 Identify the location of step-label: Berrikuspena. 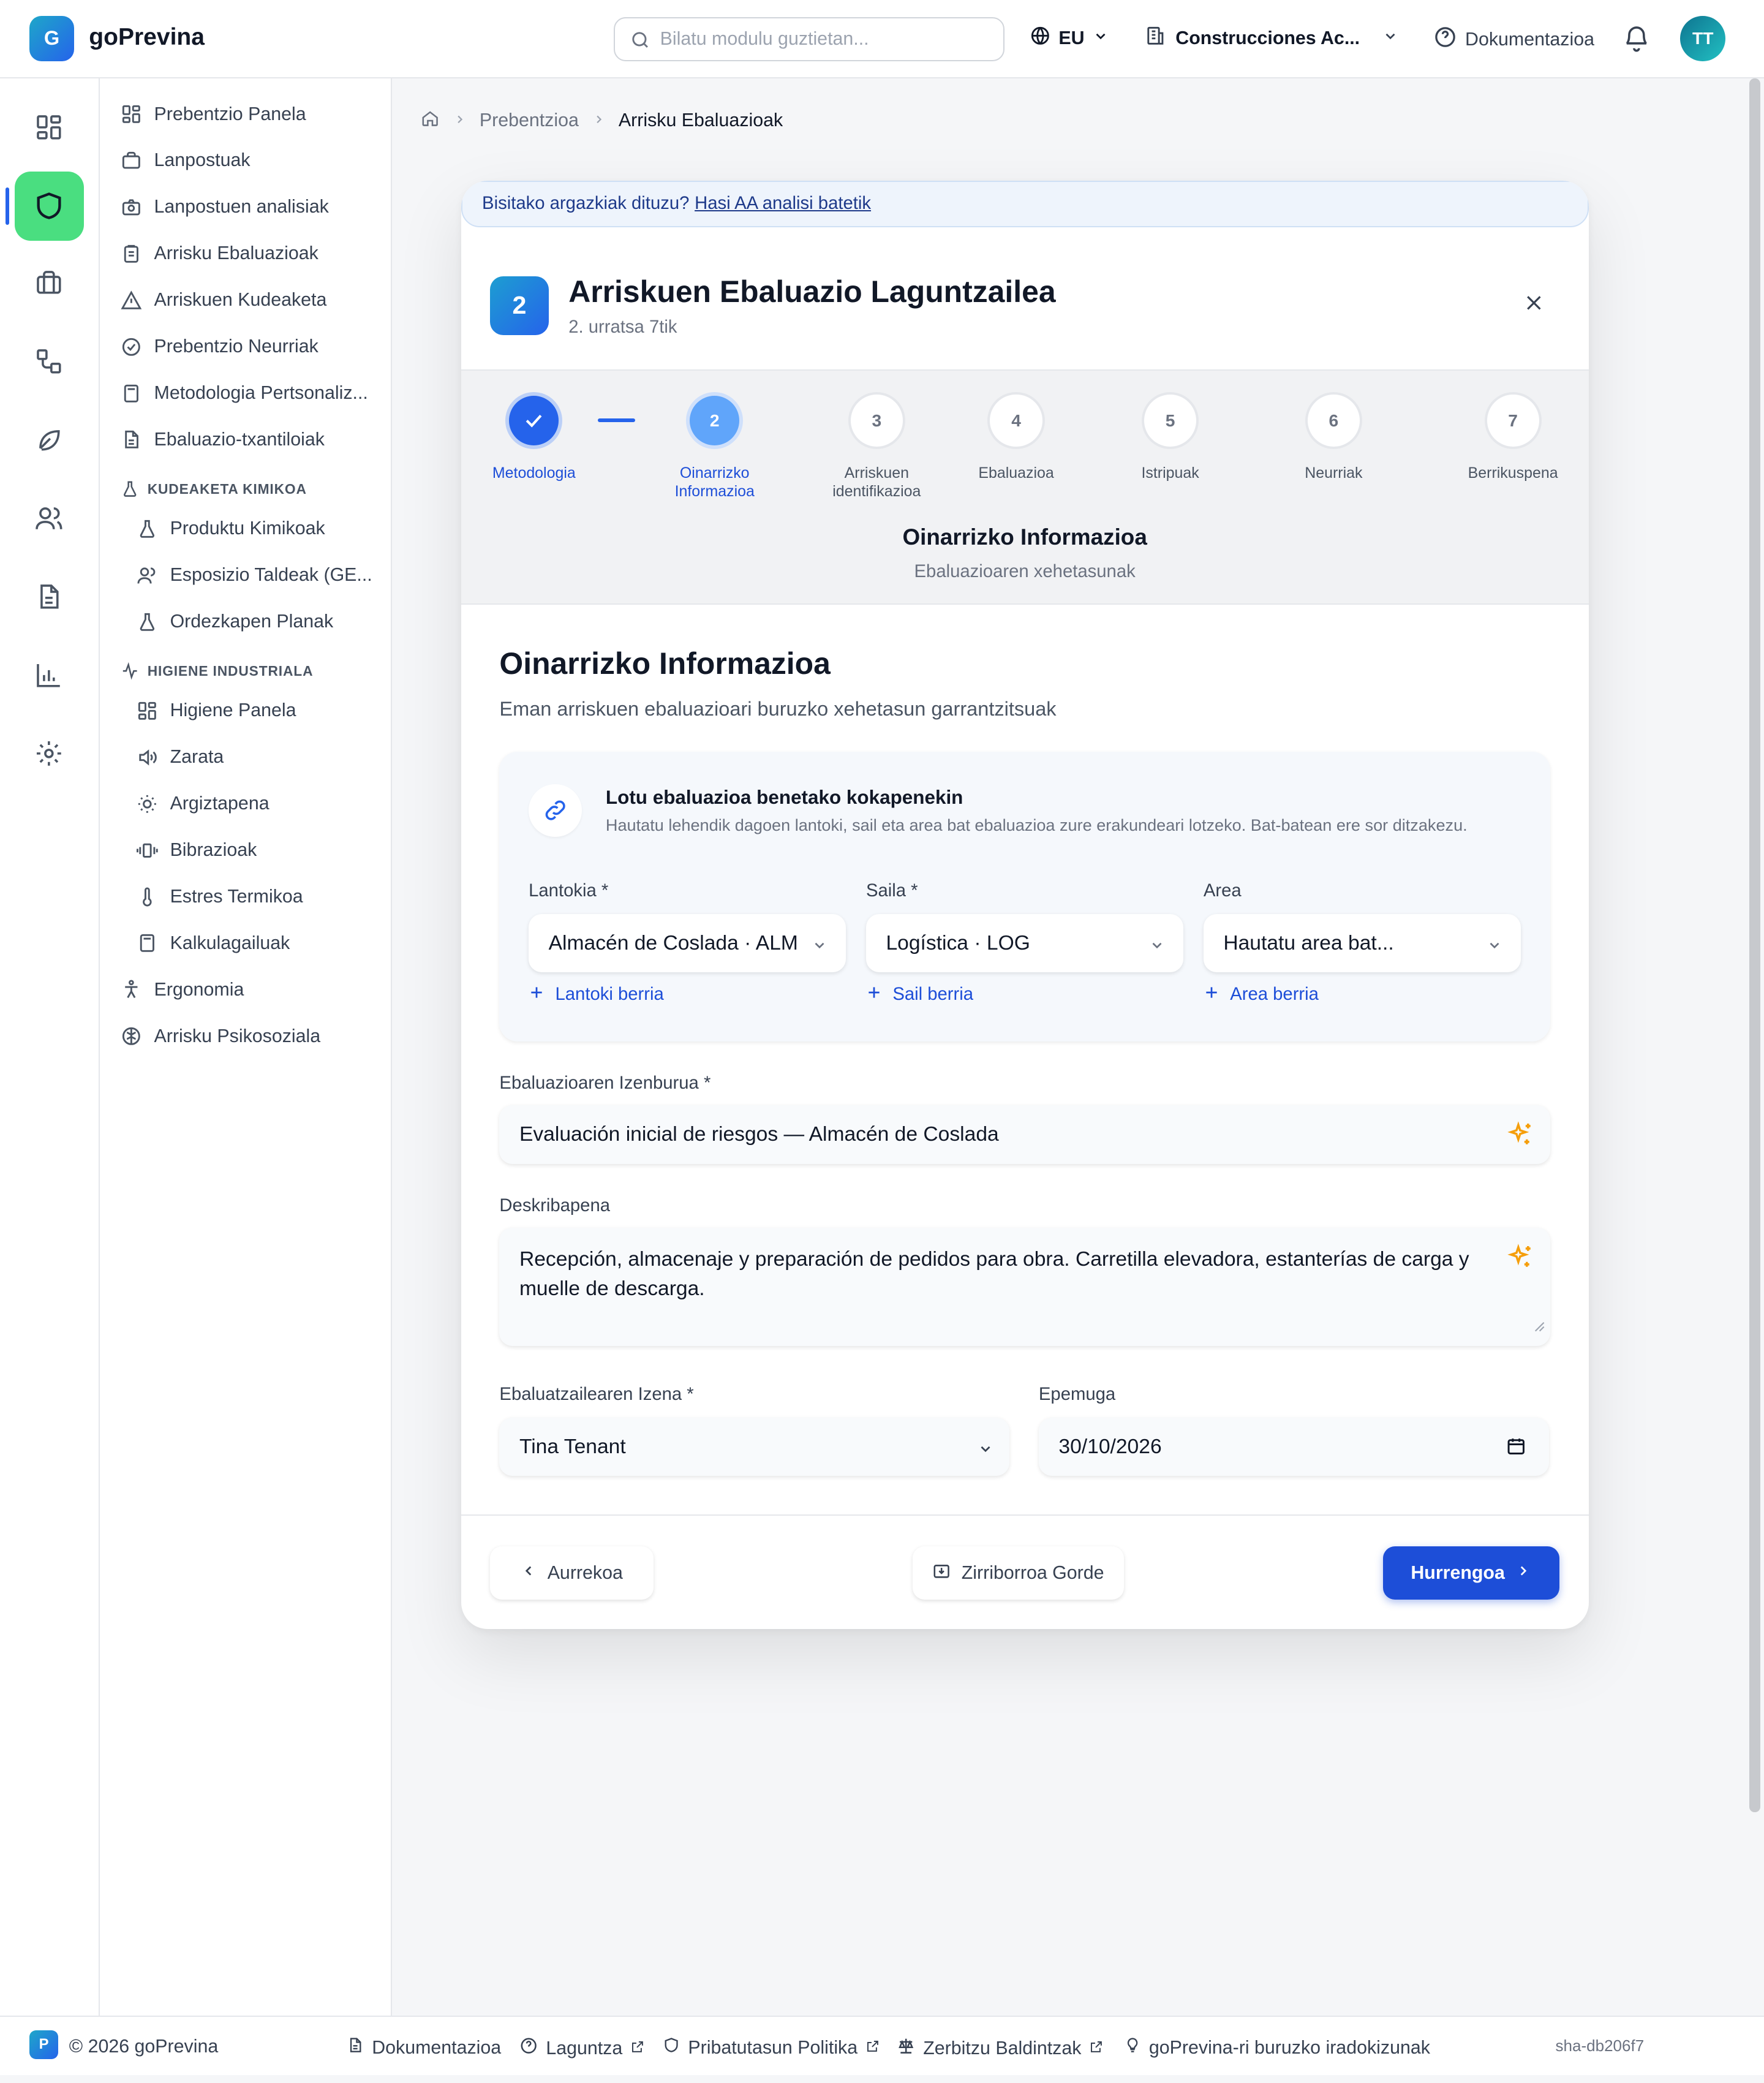
(1513, 473).